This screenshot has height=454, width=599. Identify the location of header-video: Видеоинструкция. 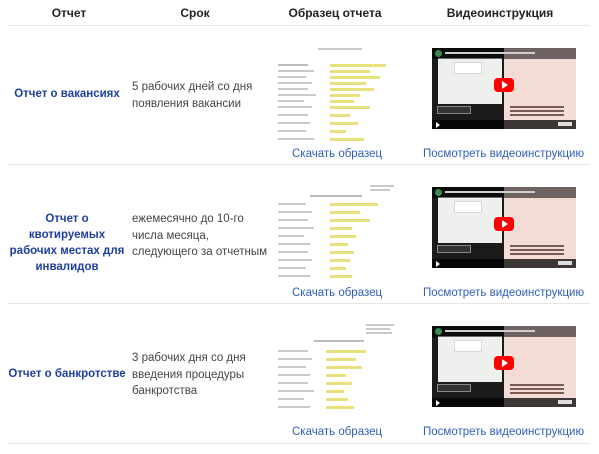
(500, 13).